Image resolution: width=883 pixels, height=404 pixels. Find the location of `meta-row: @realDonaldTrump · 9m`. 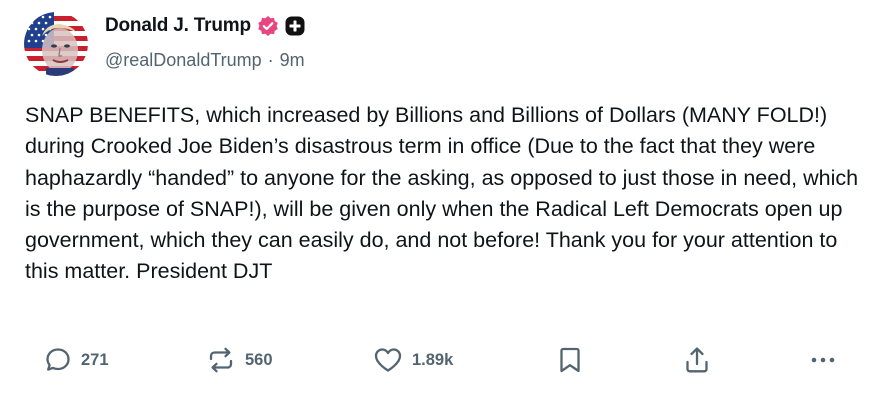

meta-row: @realDonaldTrump · 9m is located at coordinates (484, 60).